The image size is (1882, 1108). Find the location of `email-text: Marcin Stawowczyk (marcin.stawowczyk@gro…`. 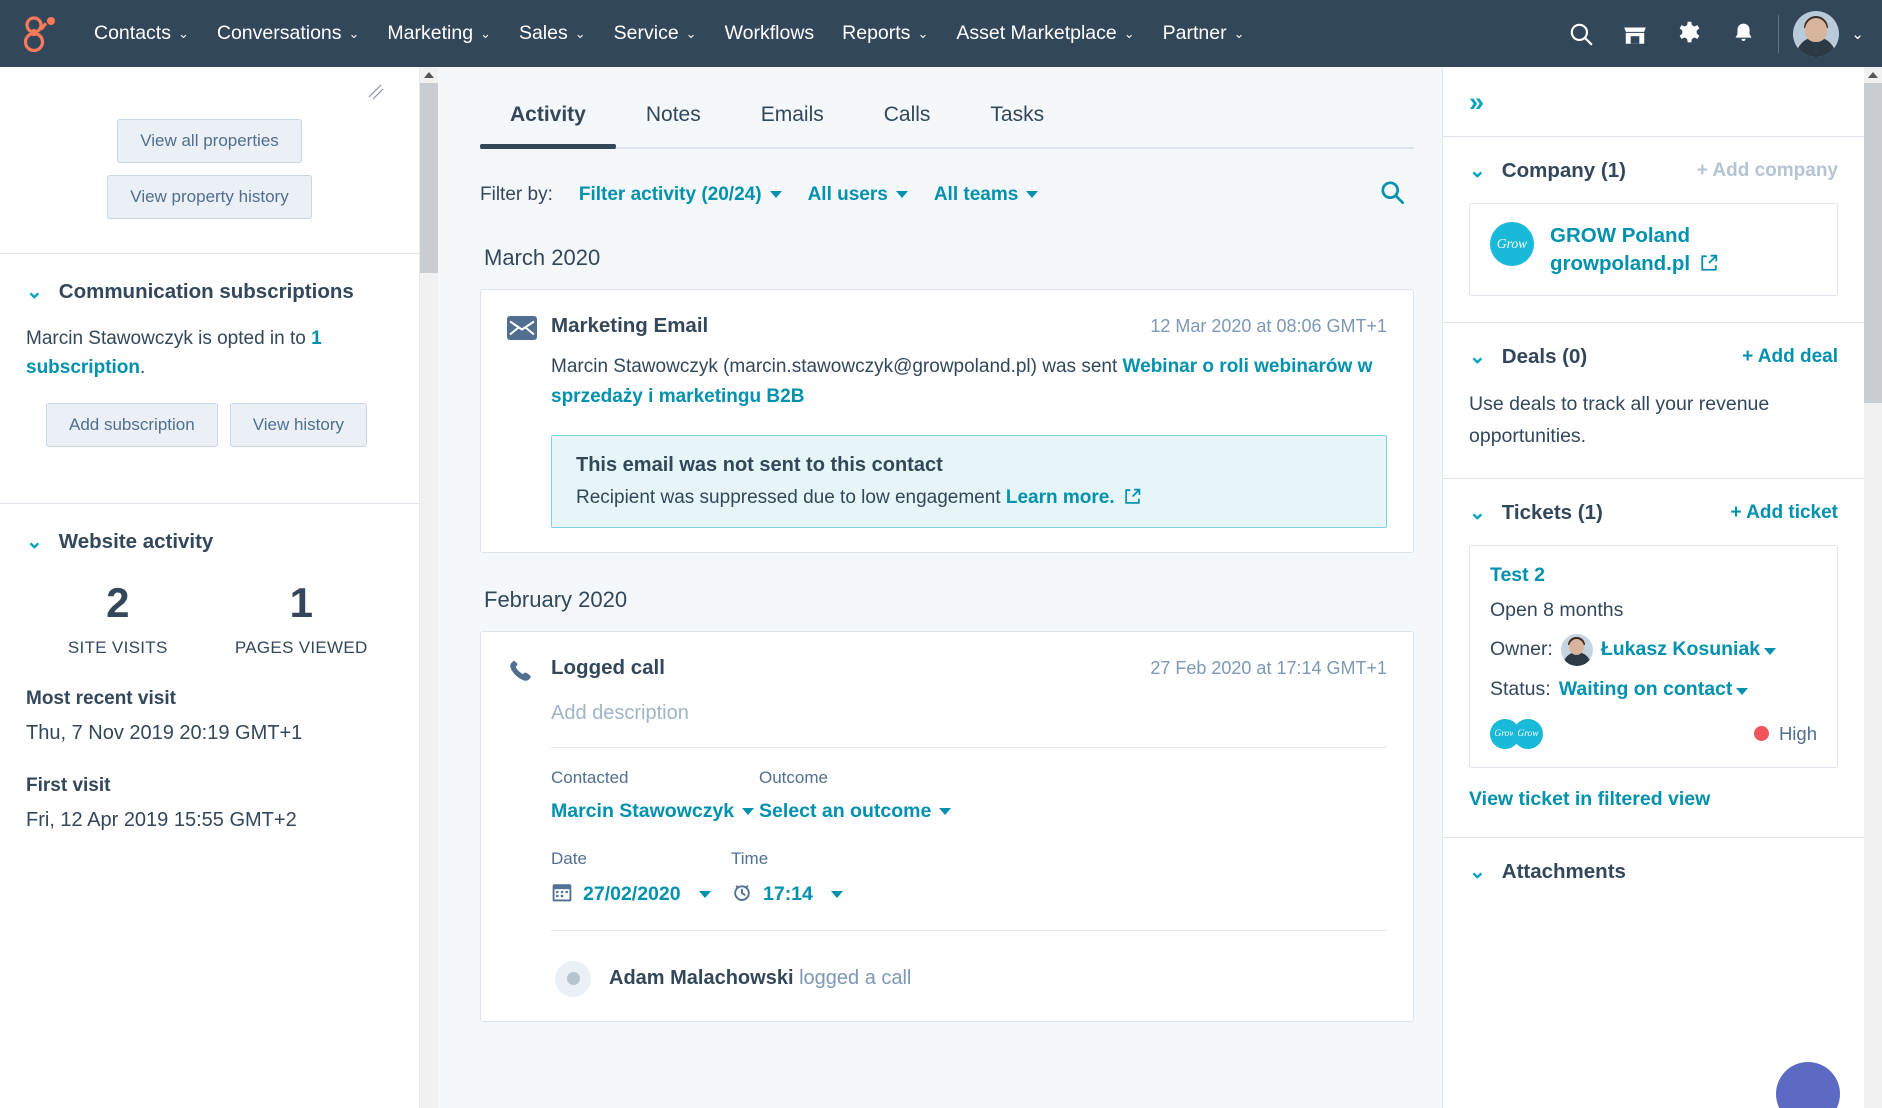

email-text: Marcin Stawowczyk (marcin.stawowczyk@gro… is located at coordinates (837, 366).